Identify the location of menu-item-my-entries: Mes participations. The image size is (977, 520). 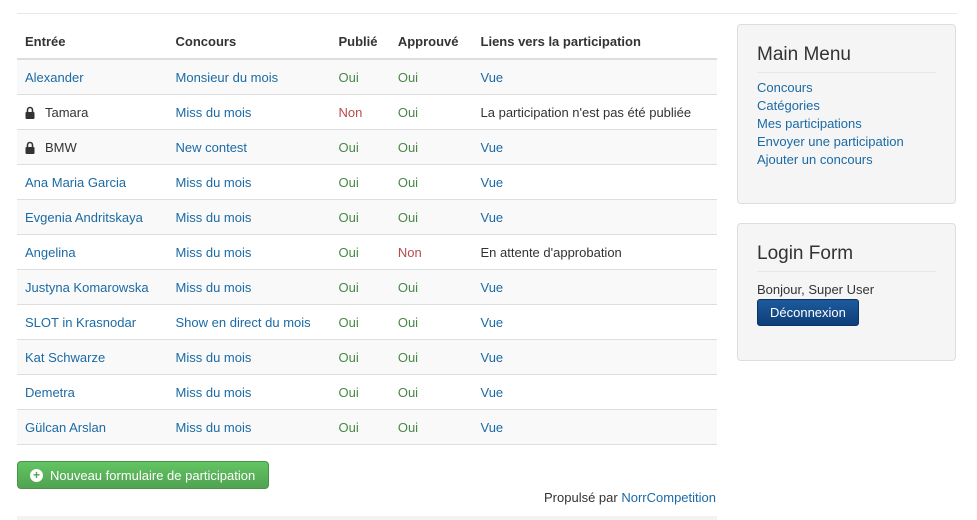
(809, 123).